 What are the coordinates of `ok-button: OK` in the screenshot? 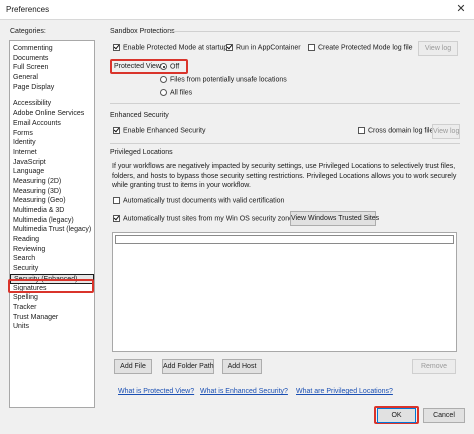 It's located at (396, 415).